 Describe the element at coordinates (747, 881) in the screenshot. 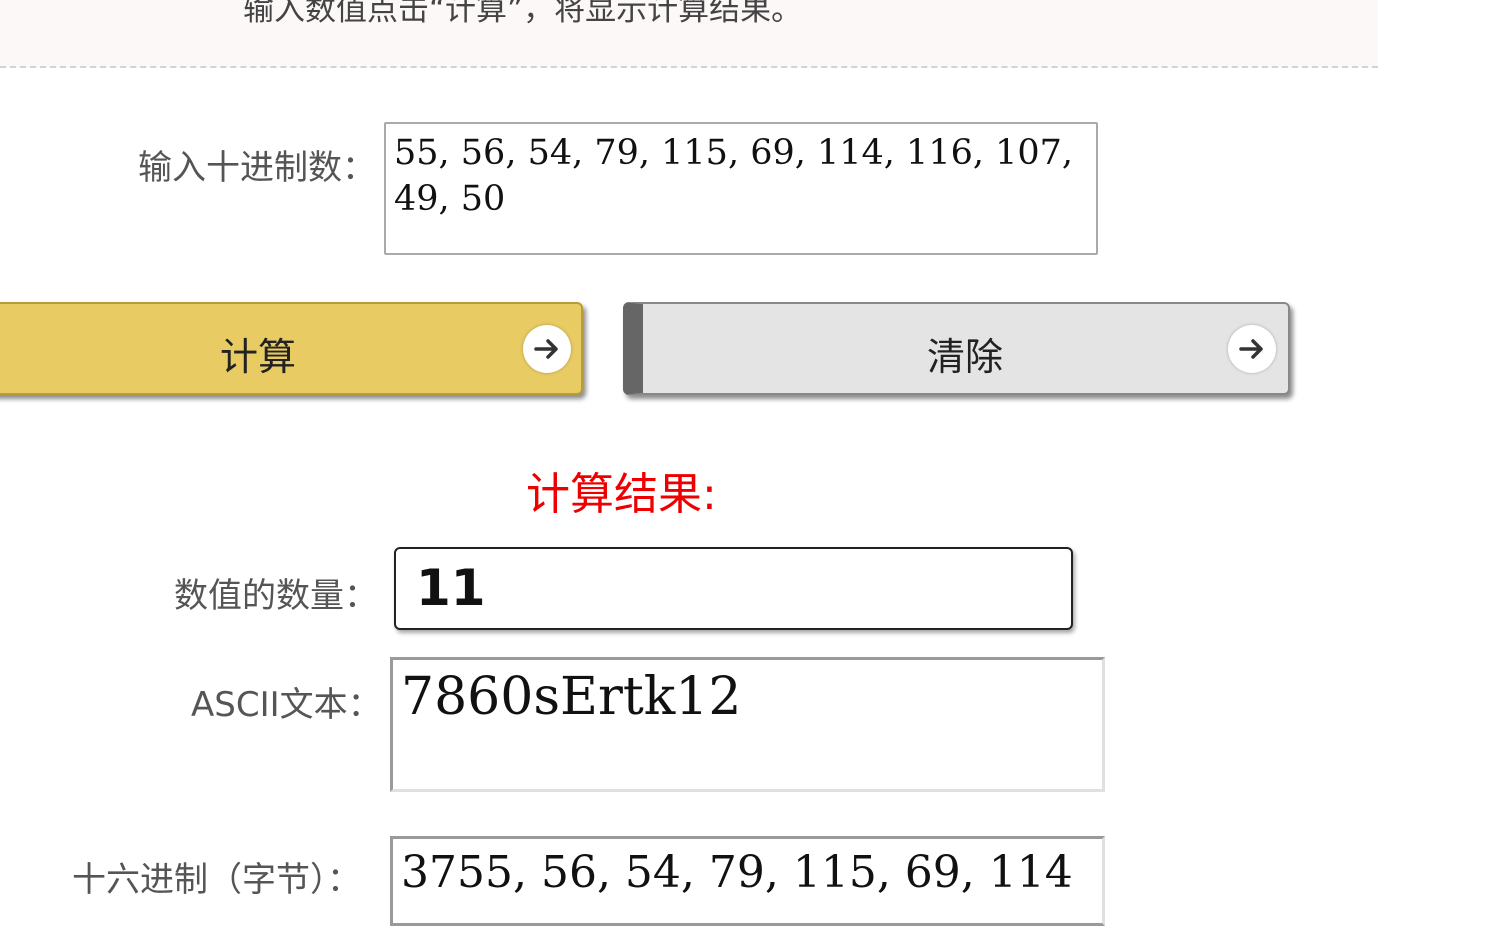

I see `hex-output: 3755, 56, 54, 79, 115, 69, 114` at that location.